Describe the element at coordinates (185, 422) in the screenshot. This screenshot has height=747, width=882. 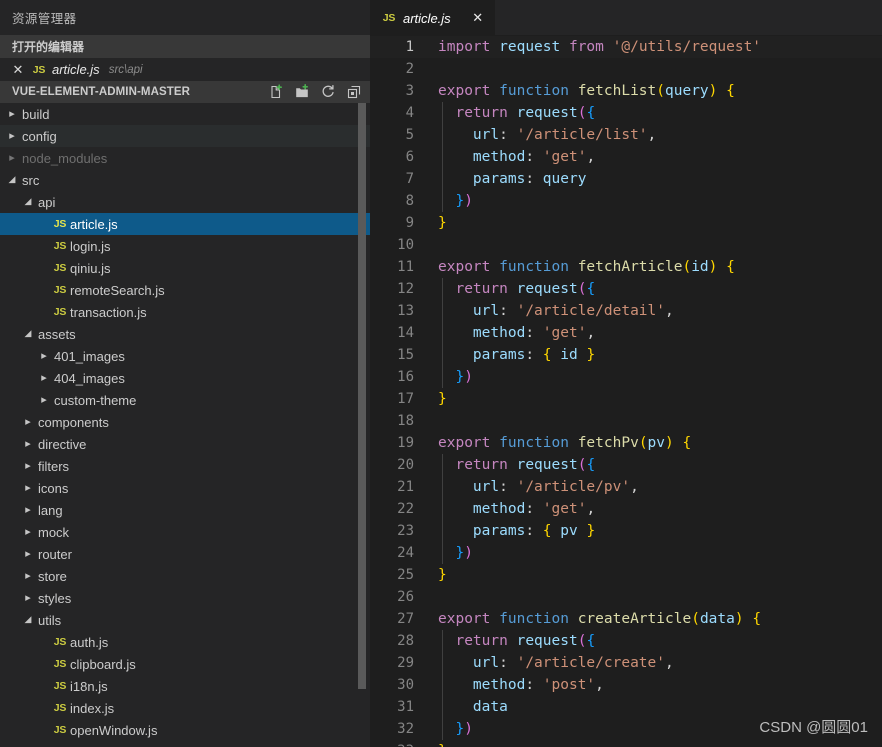
I see `tree-row-components: components` at that location.